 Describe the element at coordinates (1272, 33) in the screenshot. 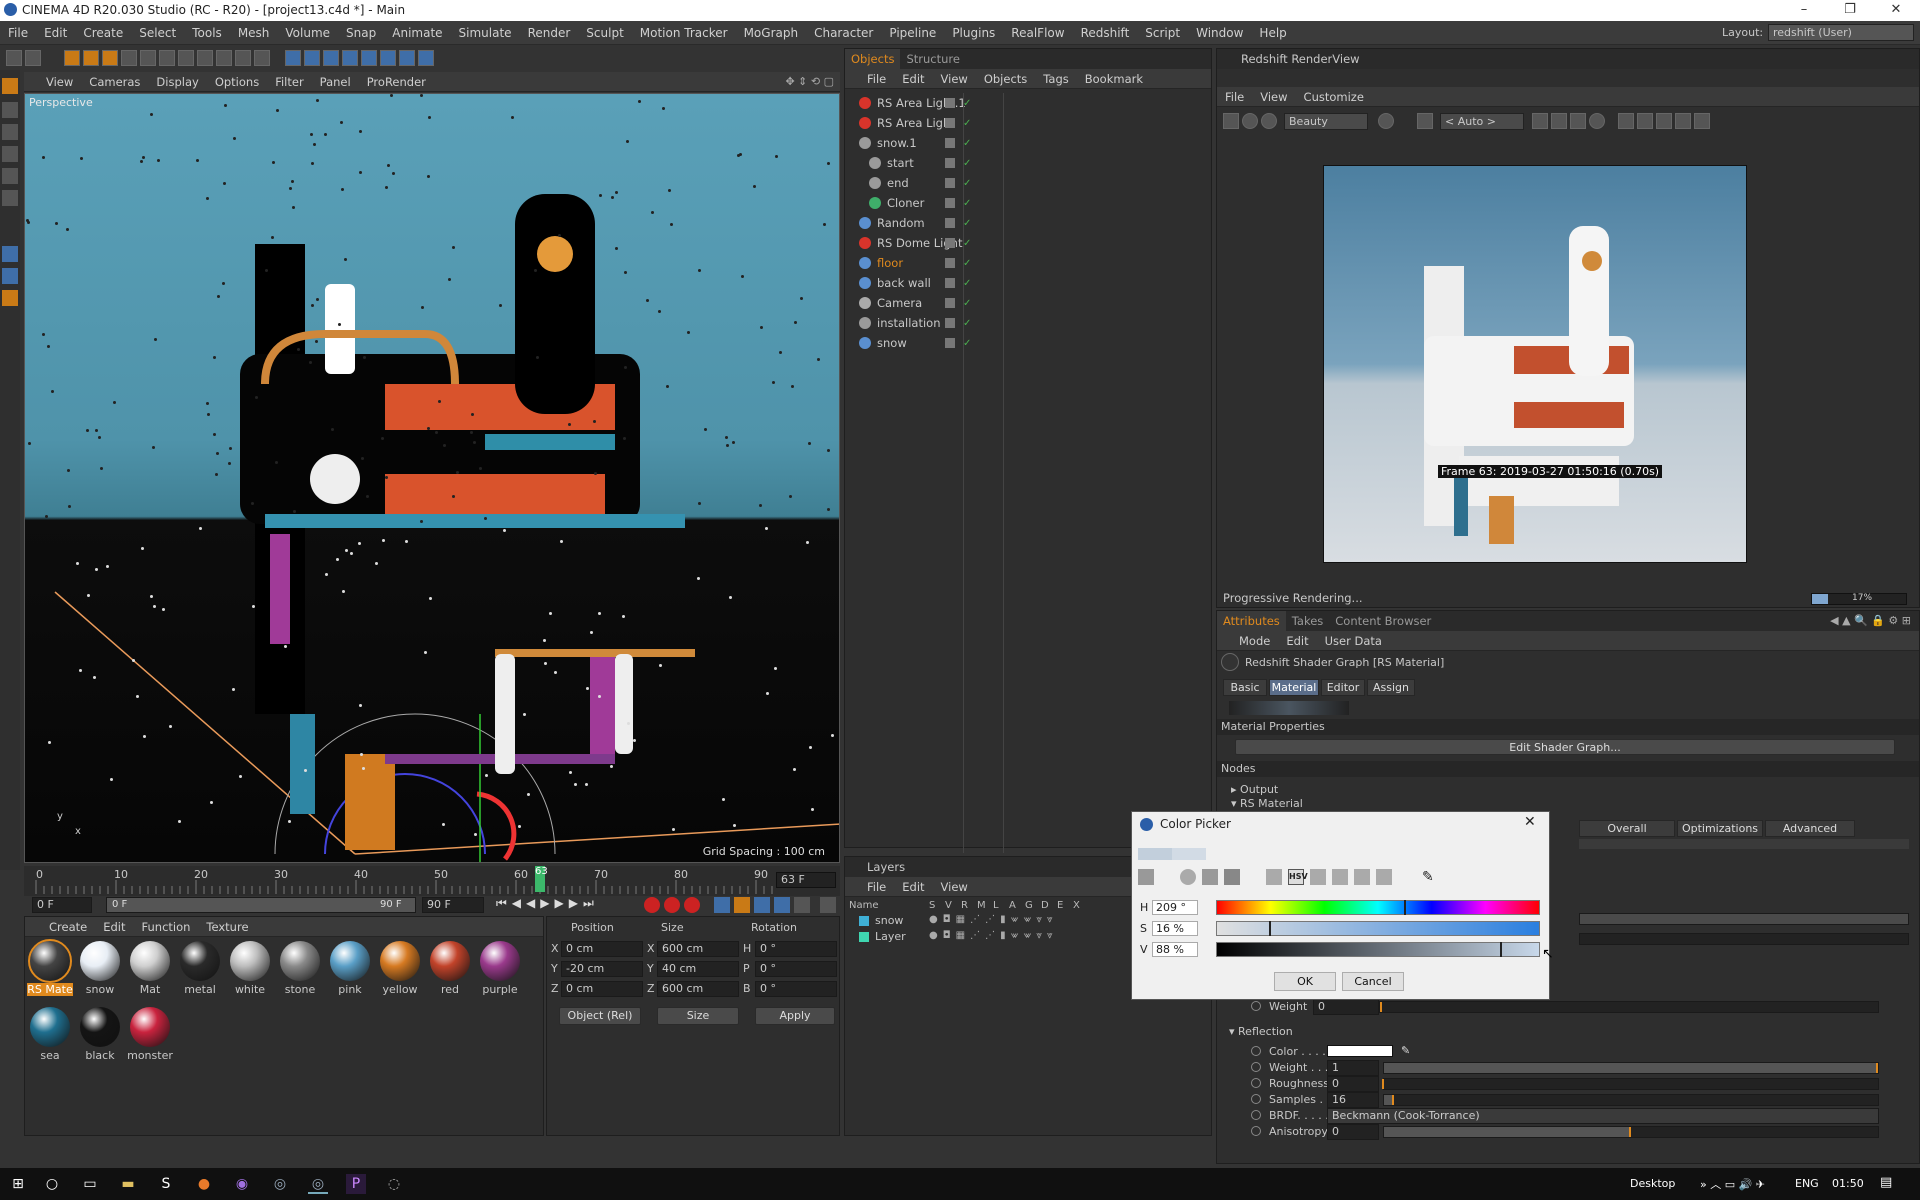

I see `menu-help: Help` at that location.